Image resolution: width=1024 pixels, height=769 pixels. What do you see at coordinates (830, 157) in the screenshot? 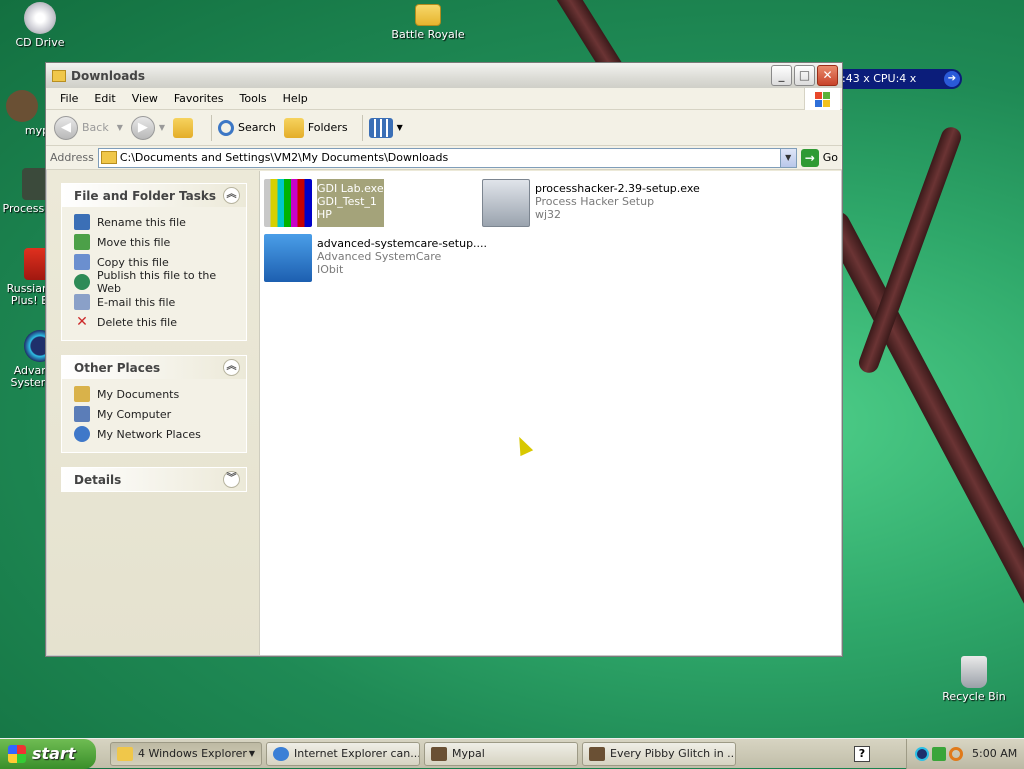
I see `go-label: Go` at bounding box center [830, 157].